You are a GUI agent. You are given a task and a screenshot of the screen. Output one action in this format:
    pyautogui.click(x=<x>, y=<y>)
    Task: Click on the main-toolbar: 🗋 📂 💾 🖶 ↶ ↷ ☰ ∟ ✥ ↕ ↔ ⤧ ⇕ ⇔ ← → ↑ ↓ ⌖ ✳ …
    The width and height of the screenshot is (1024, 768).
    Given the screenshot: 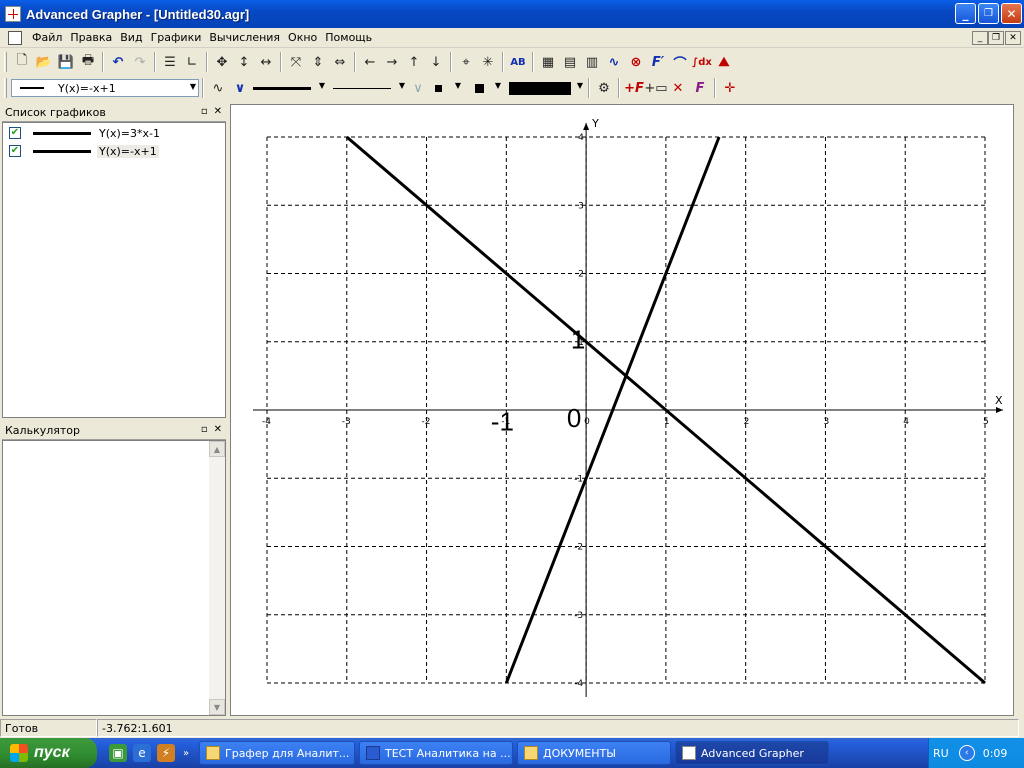 What is the action you would take?
    pyautogui.click(x=512, y=62)
    